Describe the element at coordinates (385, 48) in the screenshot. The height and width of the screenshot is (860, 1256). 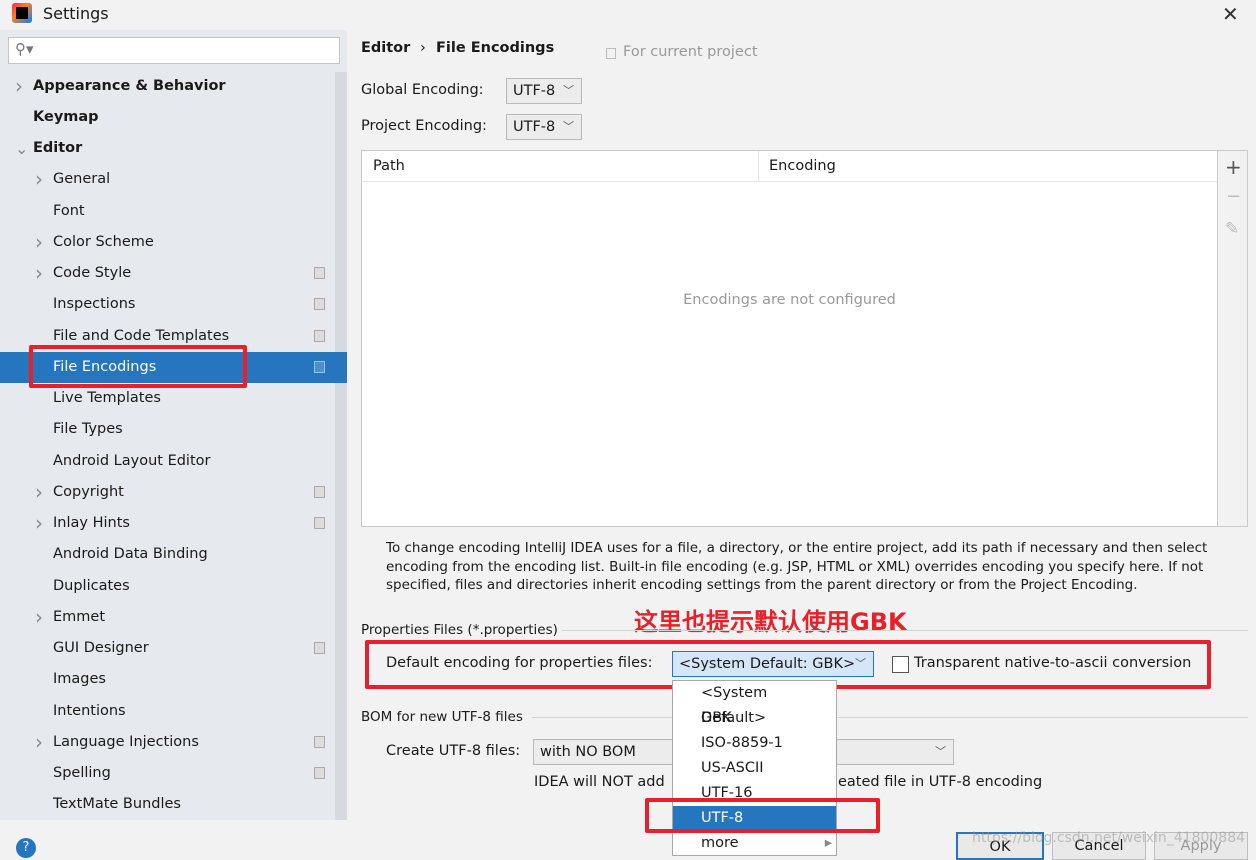
I see `breadcrumb-parent: Editor` at that location.